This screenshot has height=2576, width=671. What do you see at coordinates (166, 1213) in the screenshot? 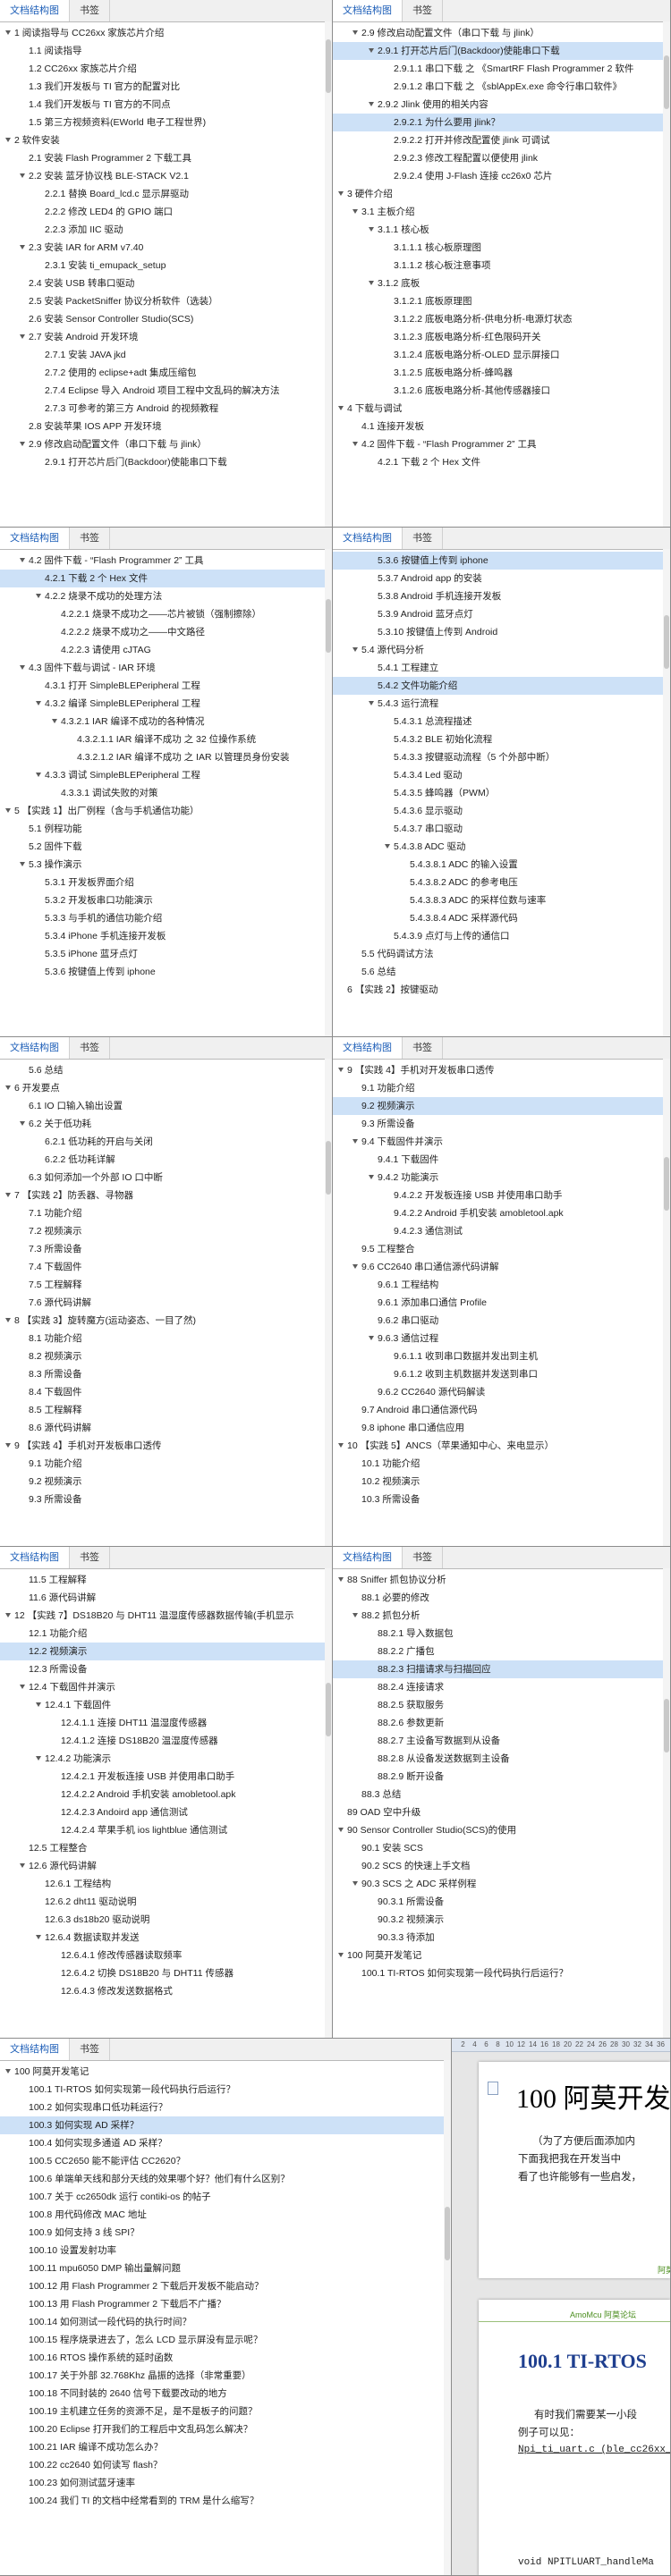
I see `toc-item: 7.1 功能介绍` at bounding box center [166, 1213].